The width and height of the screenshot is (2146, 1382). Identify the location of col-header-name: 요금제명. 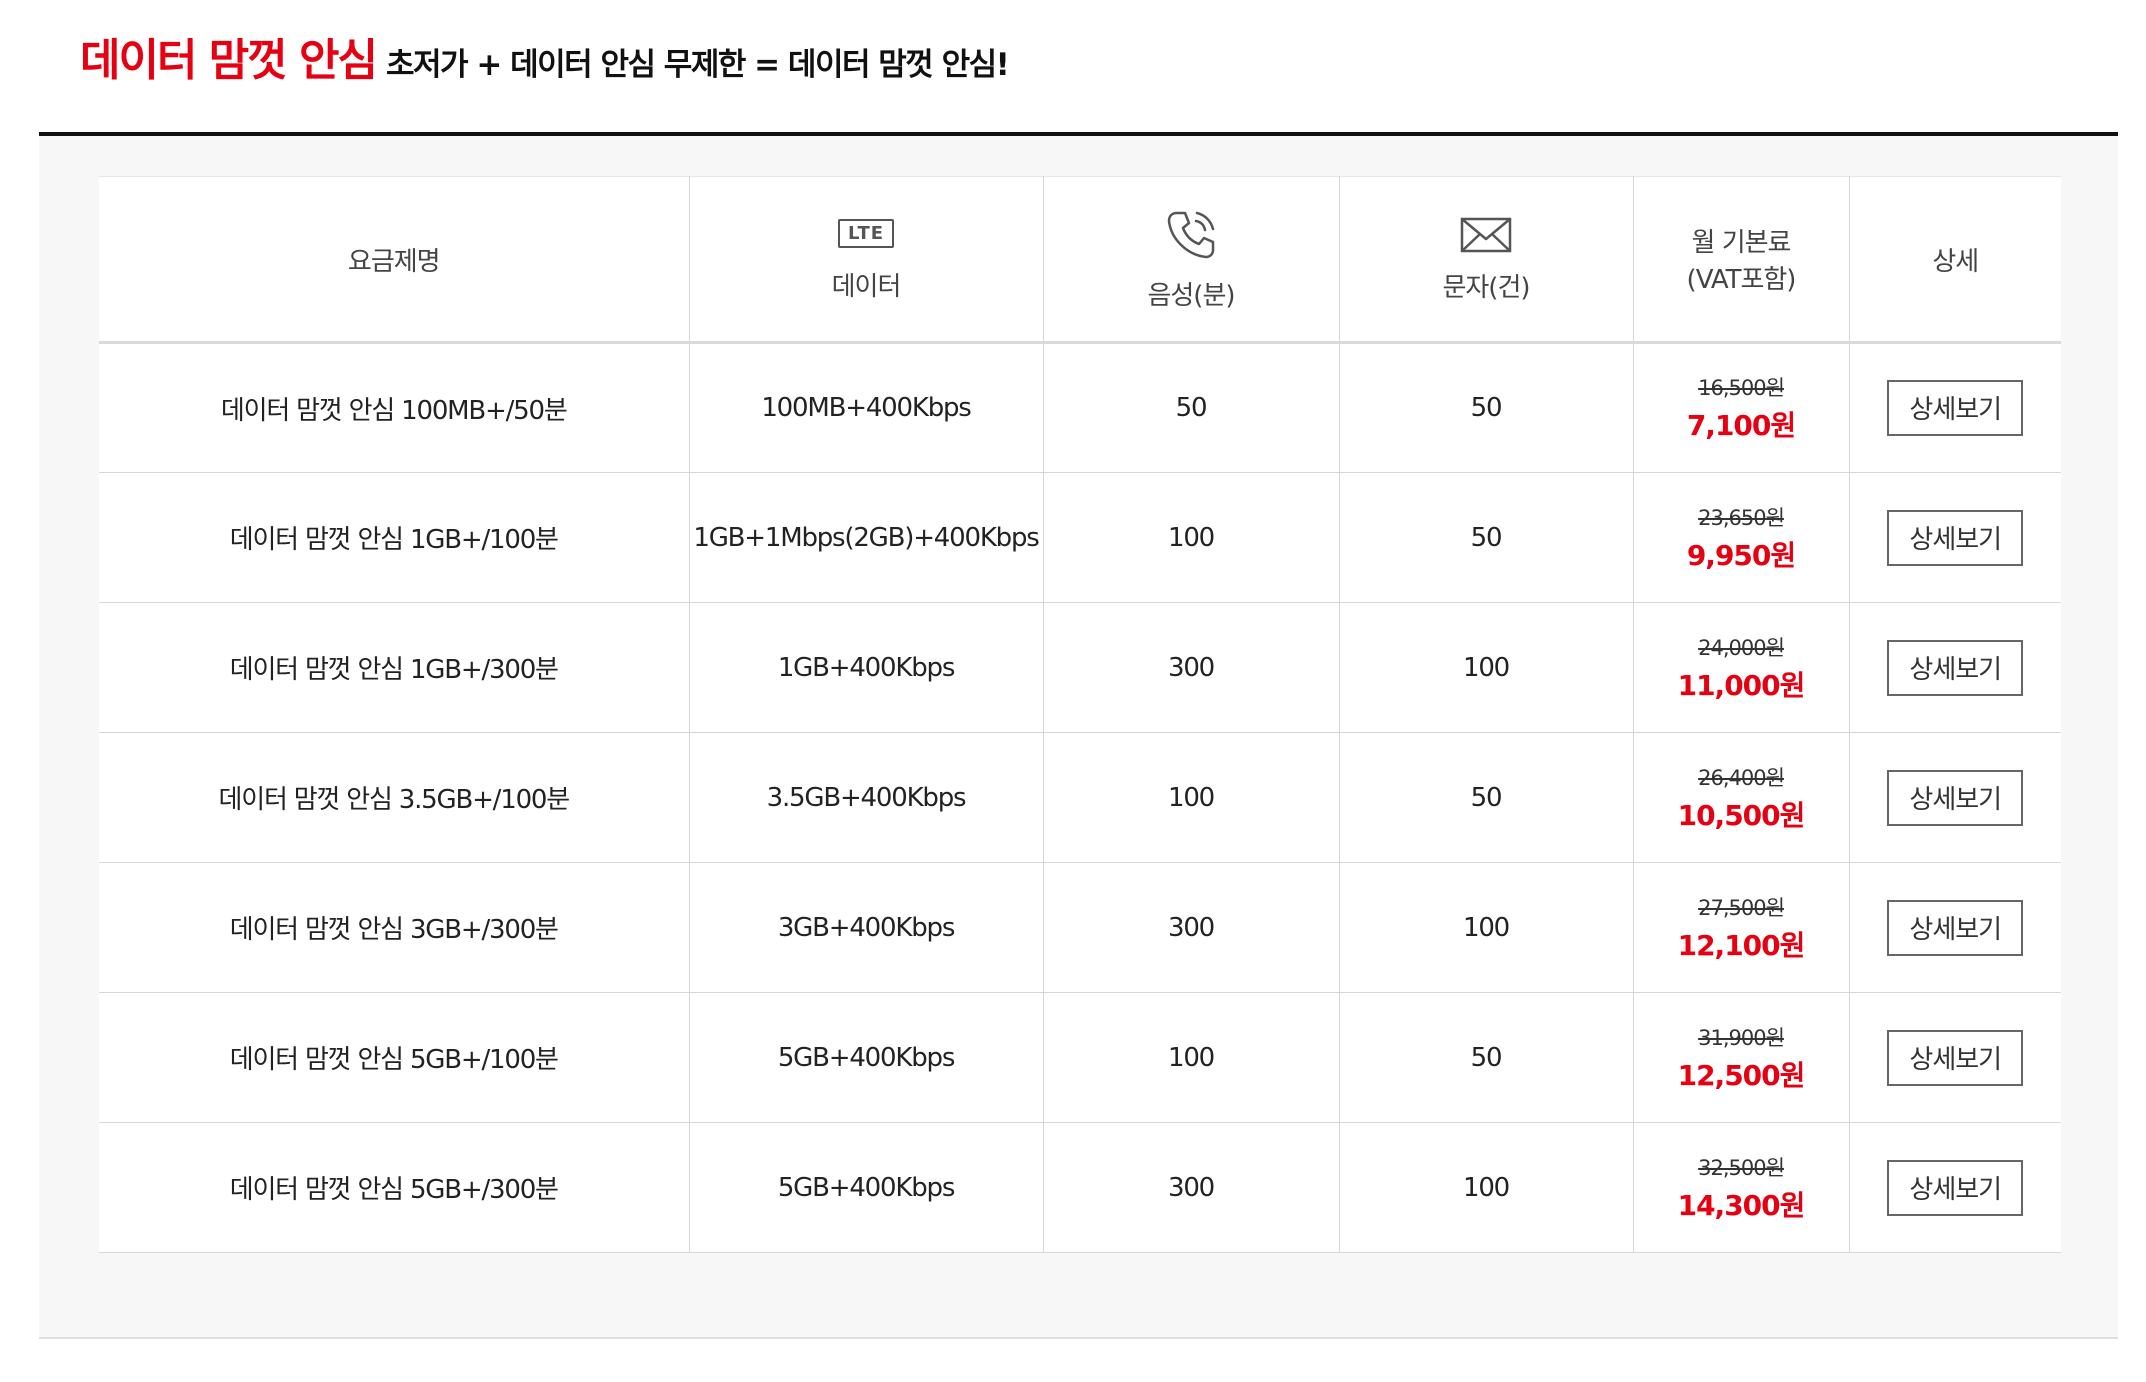
(394, 260).